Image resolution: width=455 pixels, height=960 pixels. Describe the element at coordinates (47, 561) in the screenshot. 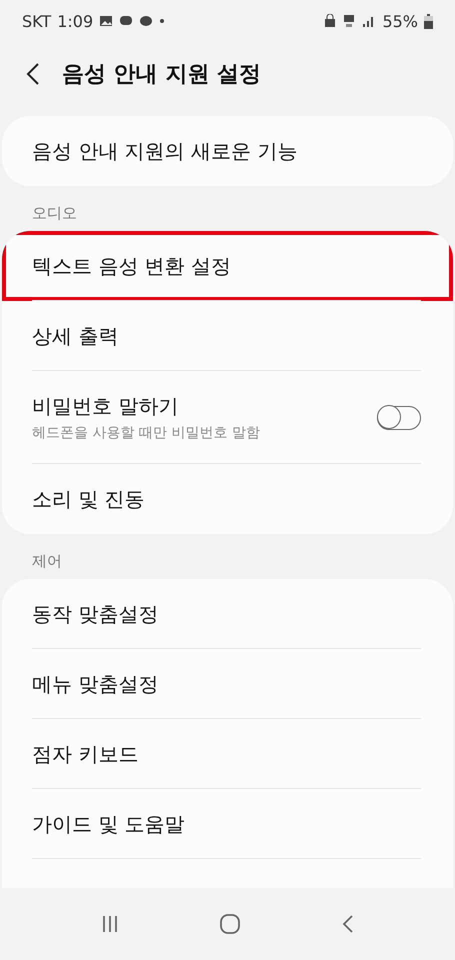

I see `section-heading: 제어` at that location.